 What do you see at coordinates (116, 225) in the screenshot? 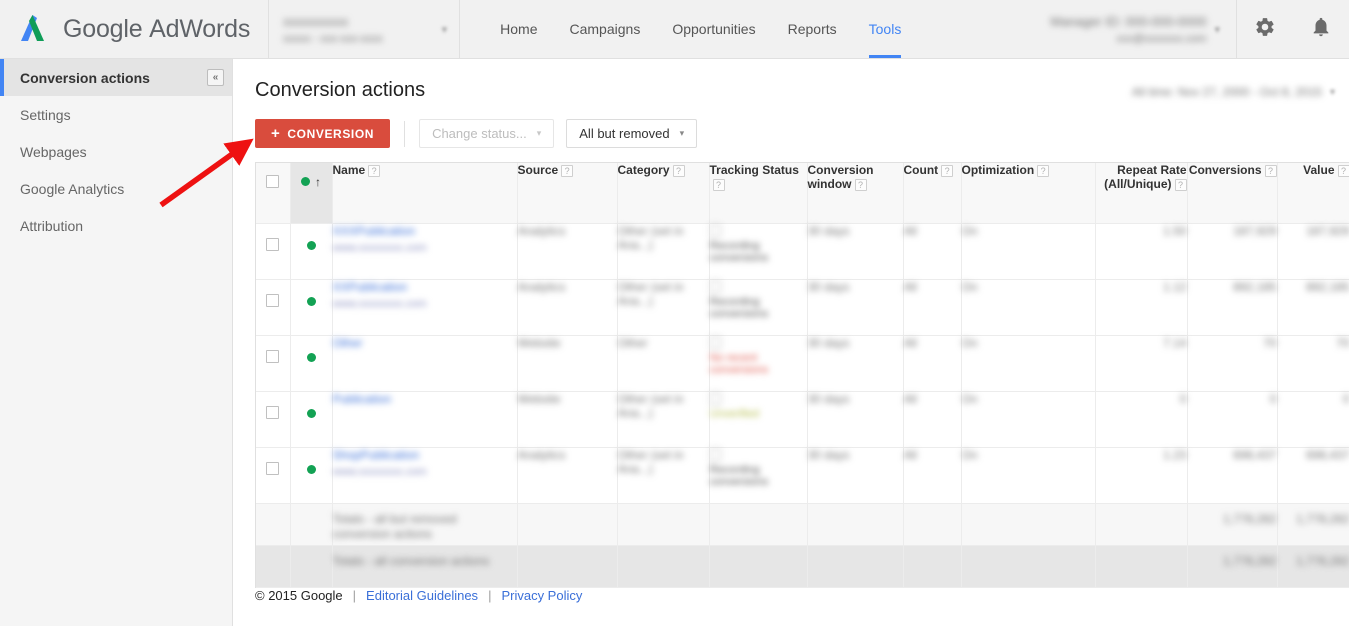
I see `sidebar-item-attribution: Attribution` at bounding box center [116, 225].